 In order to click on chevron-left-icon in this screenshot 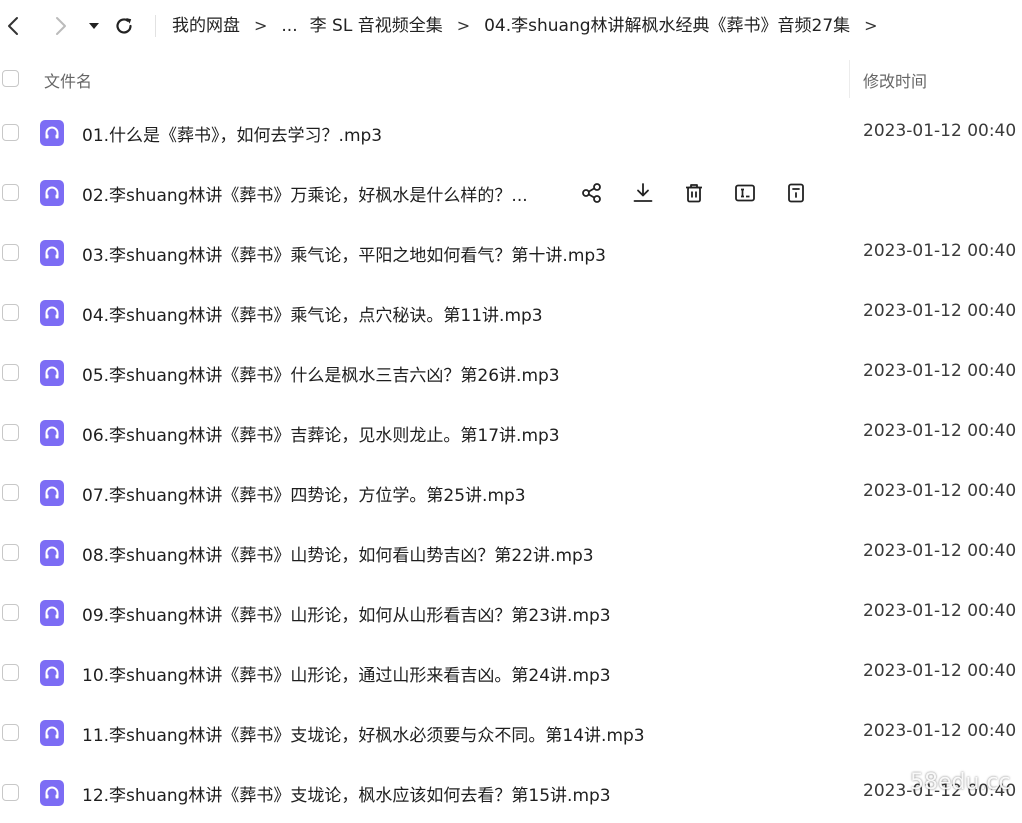, I will do `click(13, 26)`.